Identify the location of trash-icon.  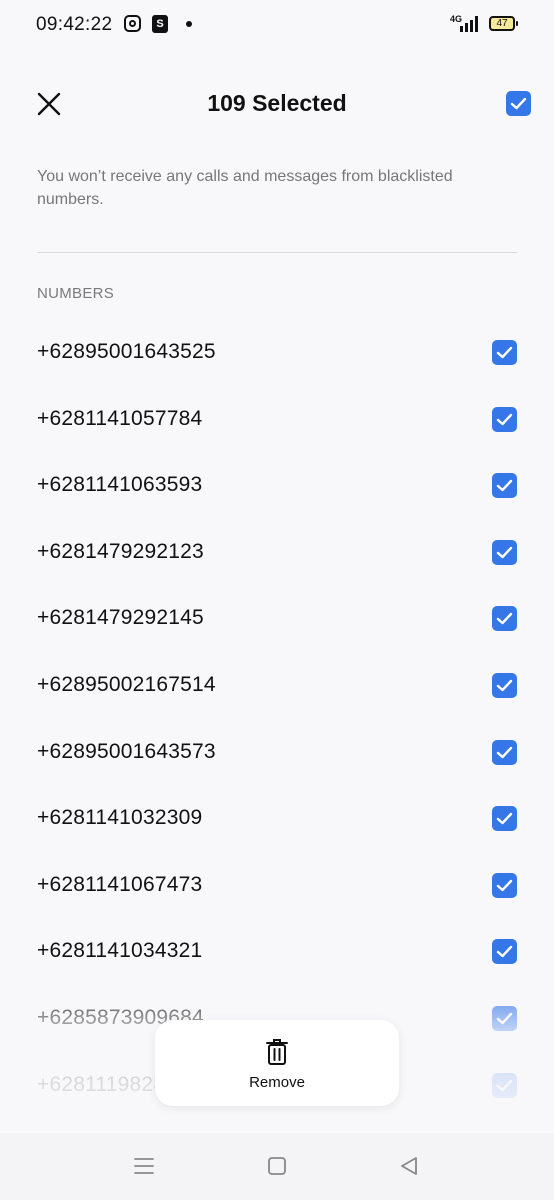
(277, 1052).